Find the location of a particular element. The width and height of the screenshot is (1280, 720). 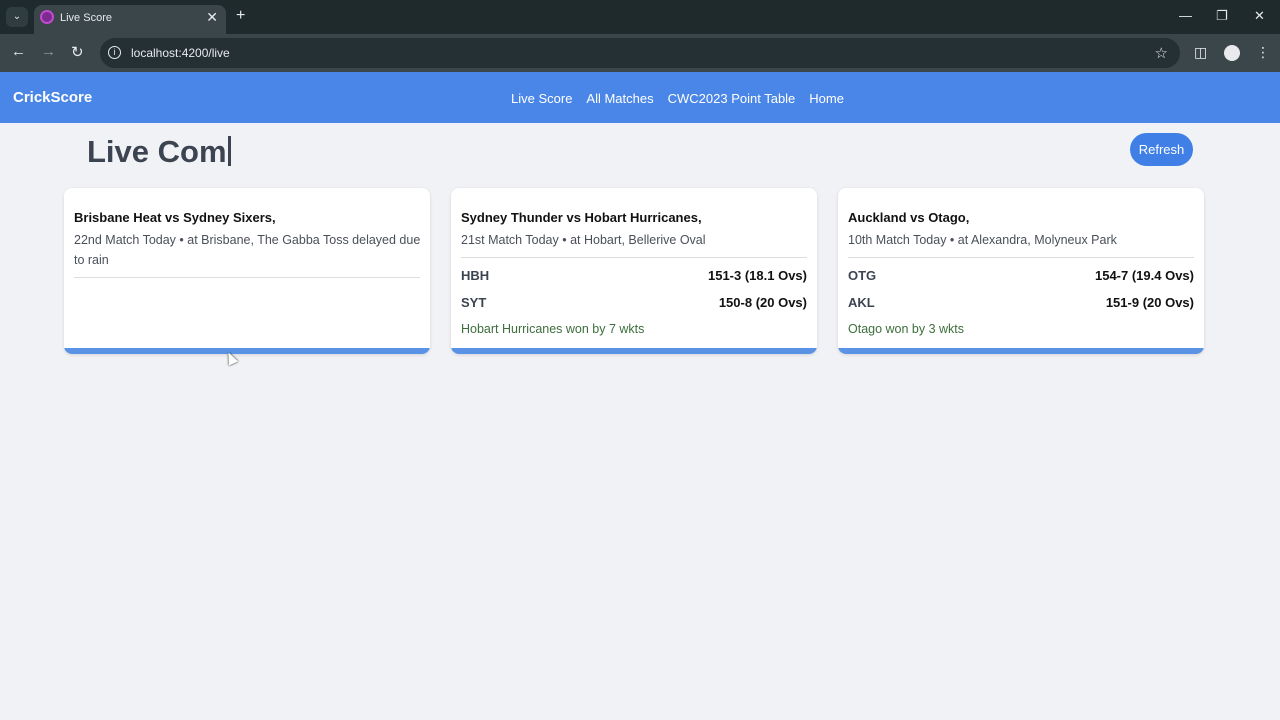

side-panel-icon: ◫ is located at coordinates (1200, 52).